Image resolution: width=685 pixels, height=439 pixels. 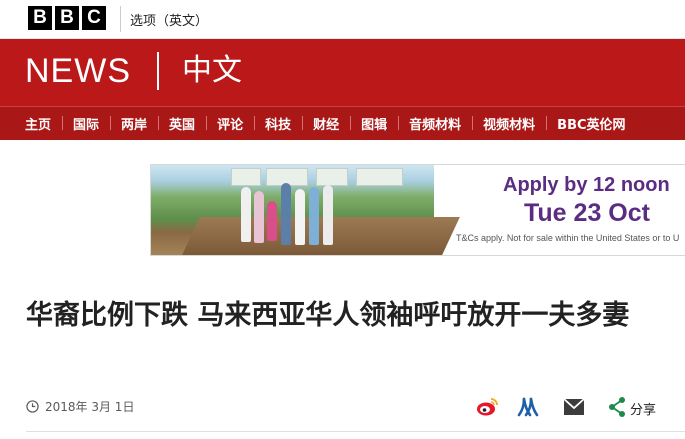 What do you see at coordinates (90, 407) in the screenshot?
I see `article-date: 2018年 3月 1日` at bounding box center [90, 407].